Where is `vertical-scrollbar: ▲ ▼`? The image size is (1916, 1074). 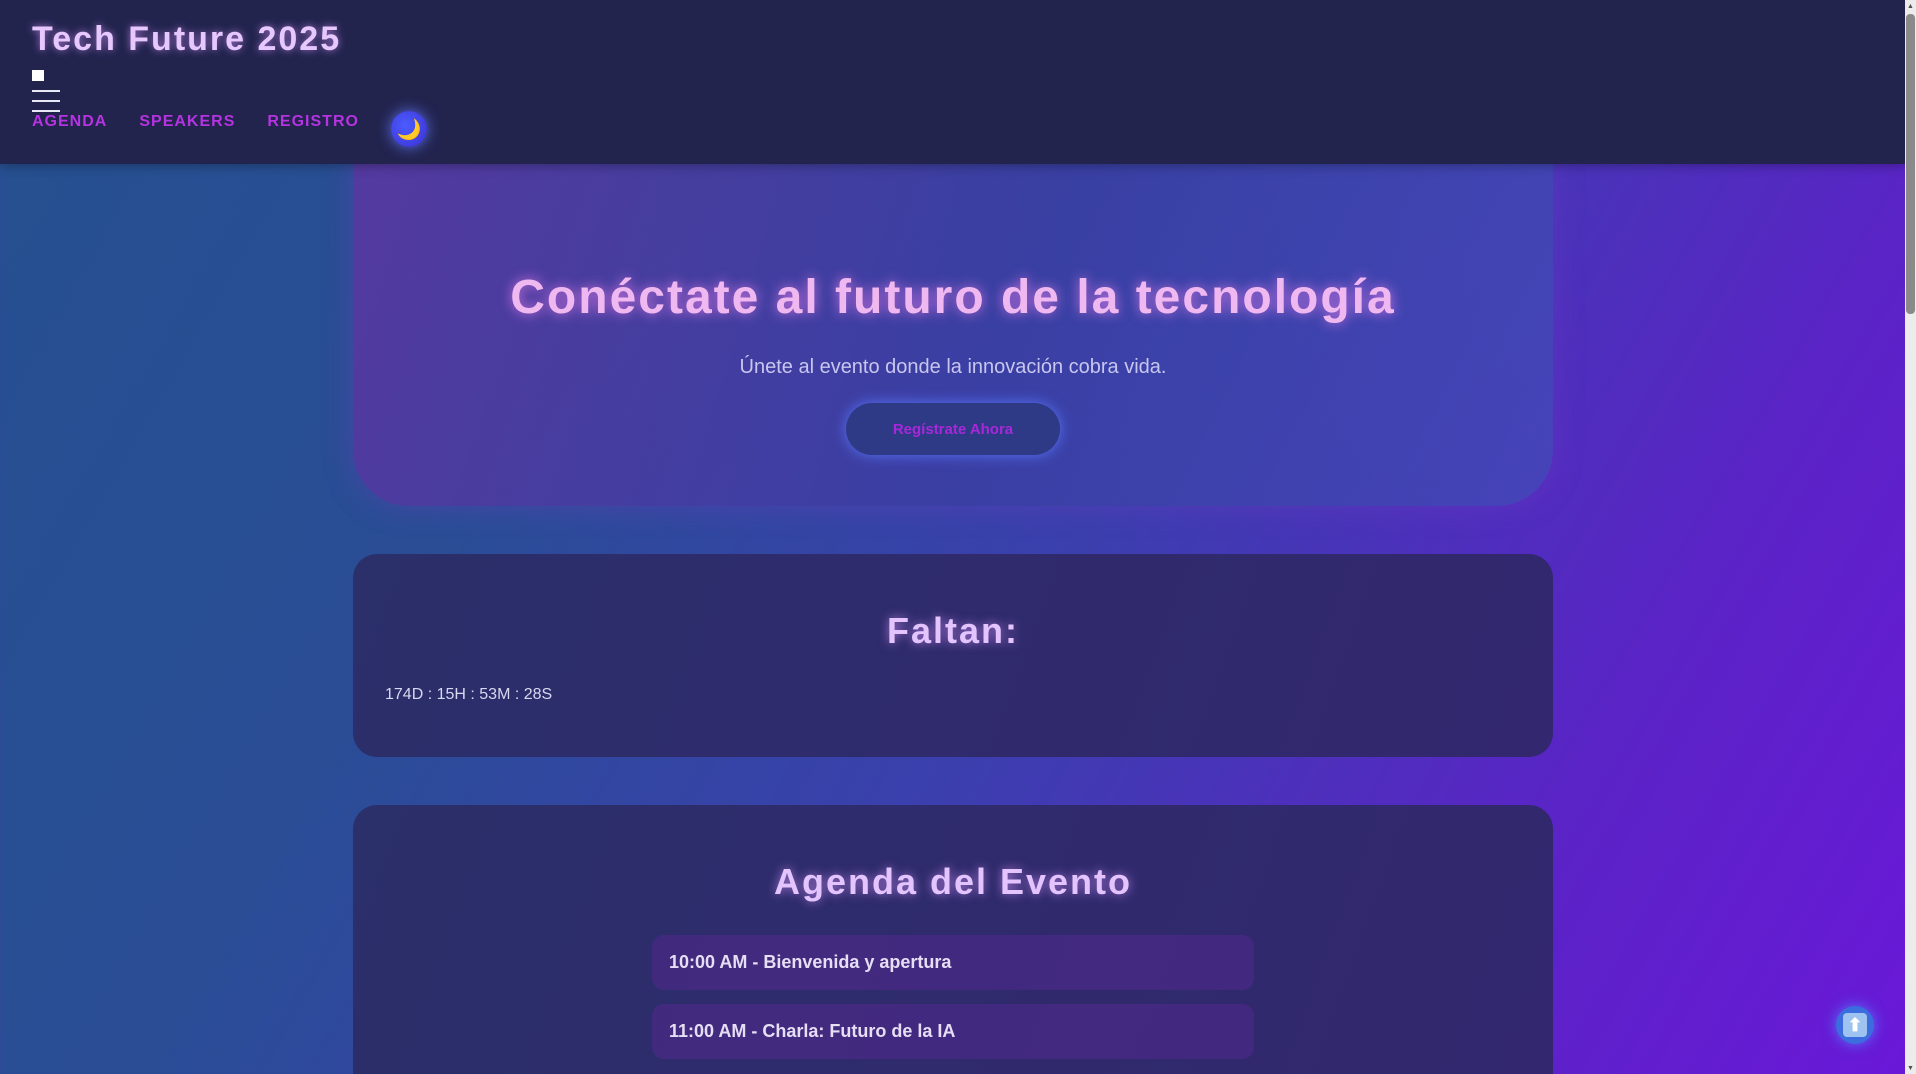 vertical-scrollbar: ▲ ▼ is located at coordinates (1910, 537).